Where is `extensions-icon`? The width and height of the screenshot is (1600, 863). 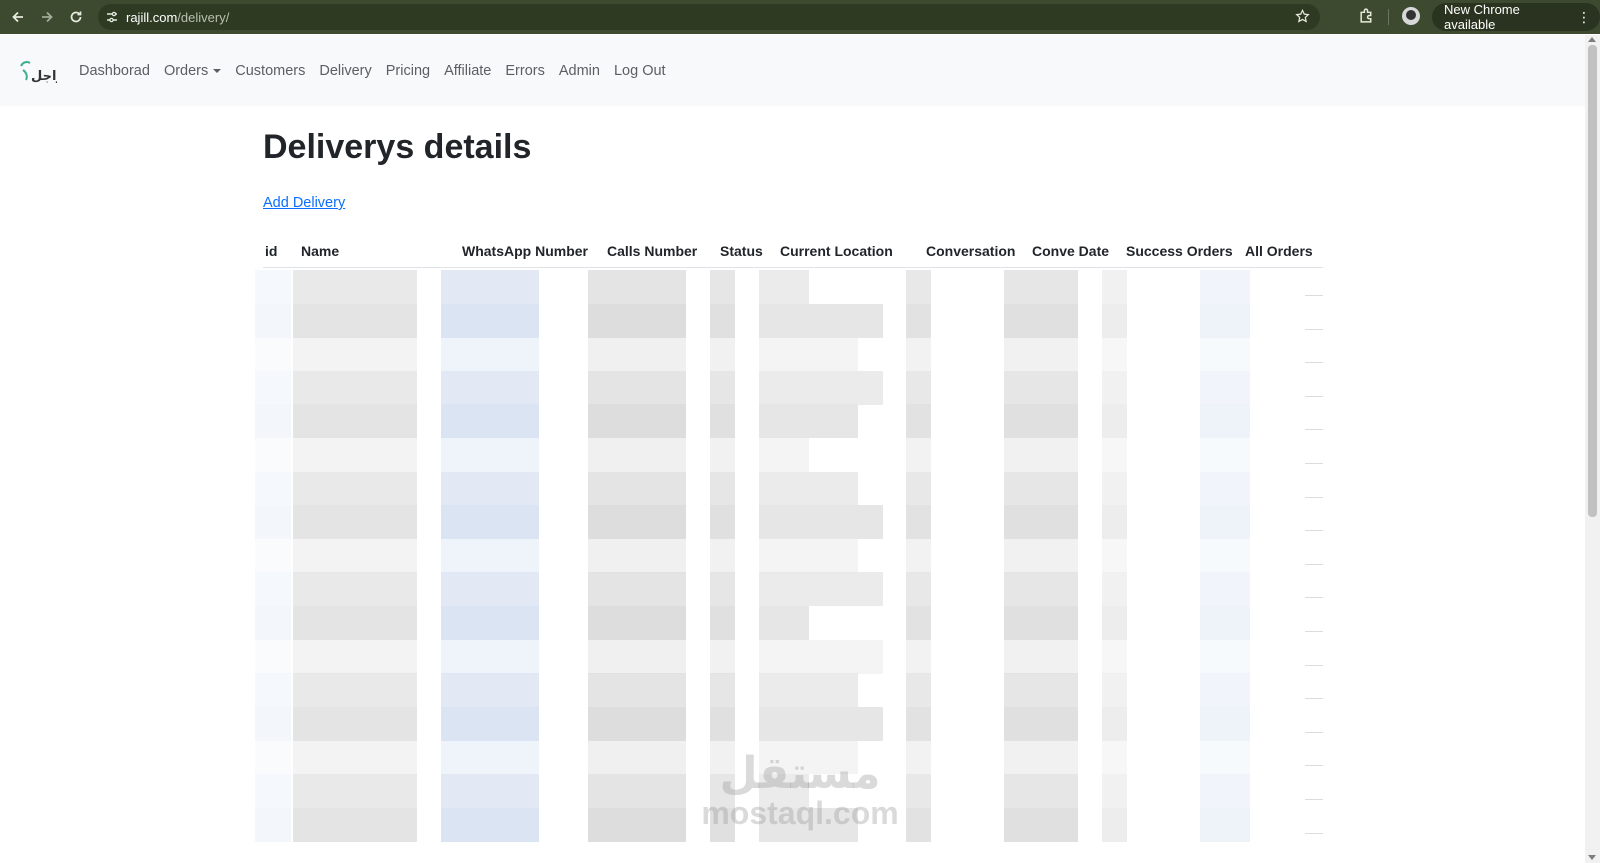
extensions-icon is located at coordinates (1366, 18).